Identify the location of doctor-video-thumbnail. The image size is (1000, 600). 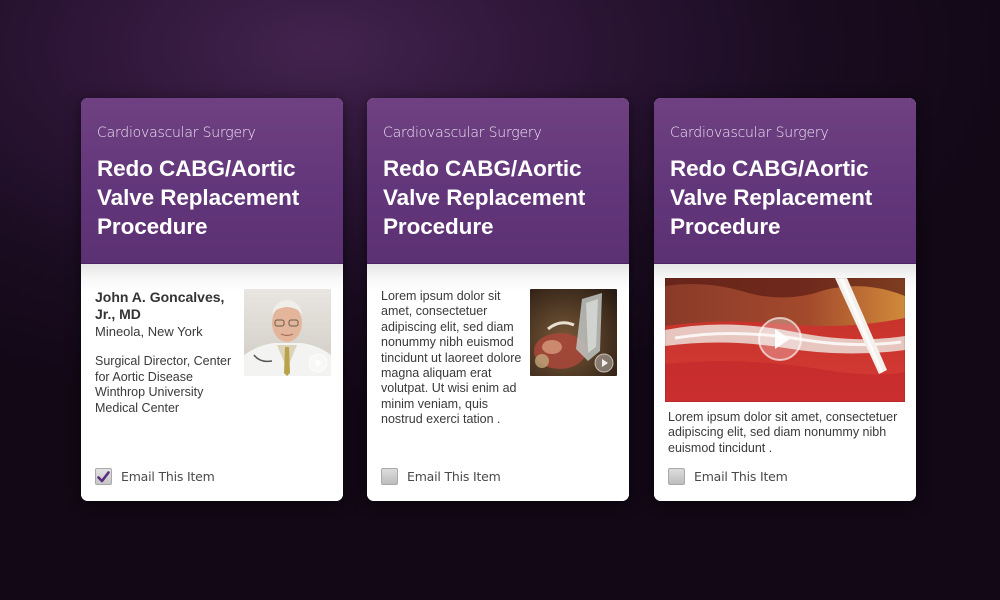
(287, 332).